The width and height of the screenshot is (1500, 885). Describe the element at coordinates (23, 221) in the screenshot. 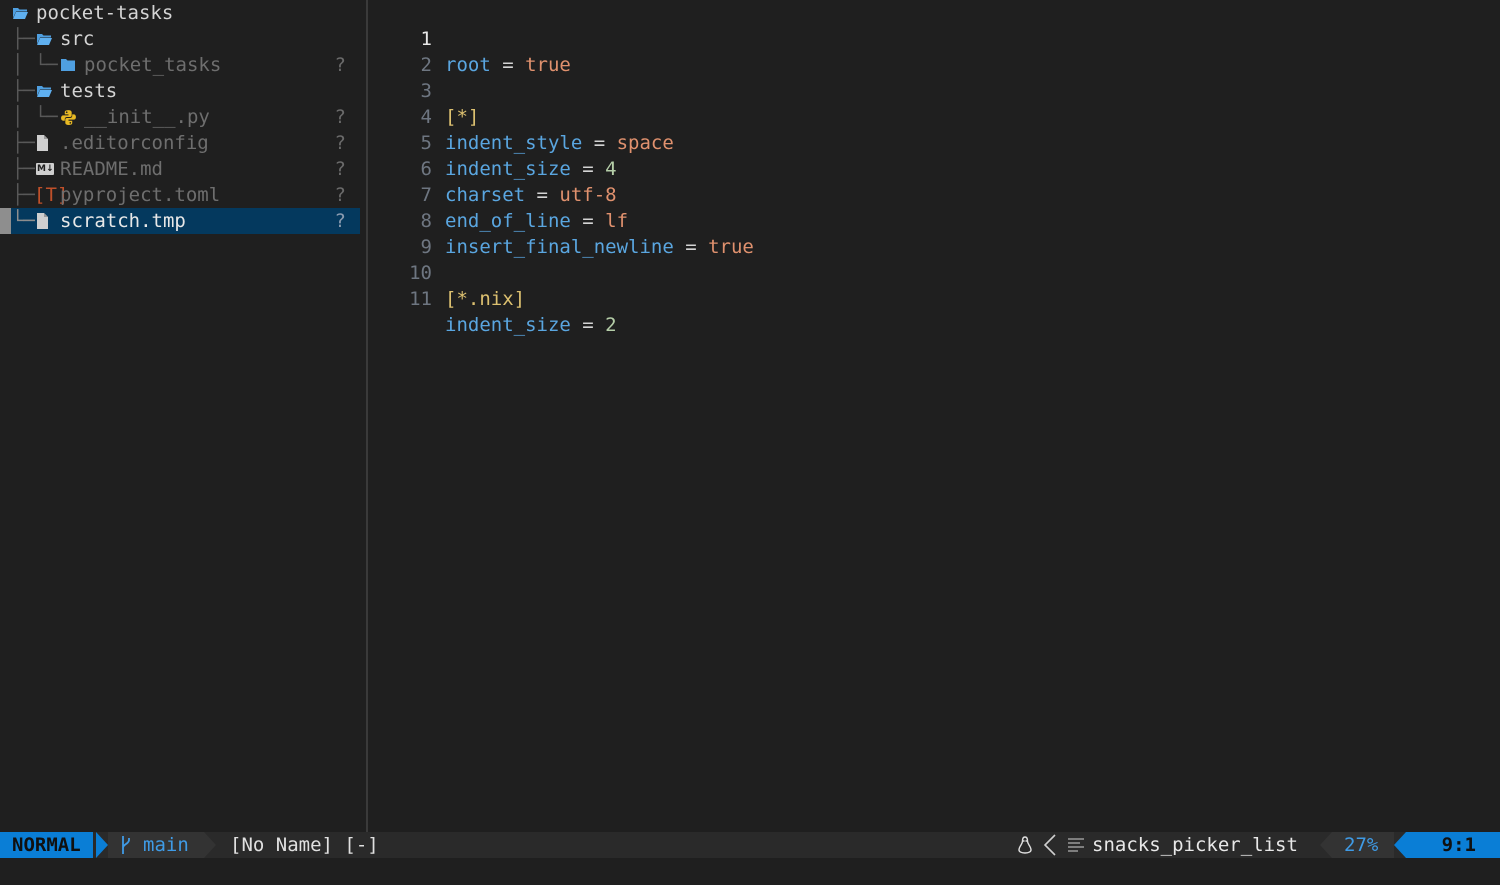

I see `tree-guide: └─` at that location.